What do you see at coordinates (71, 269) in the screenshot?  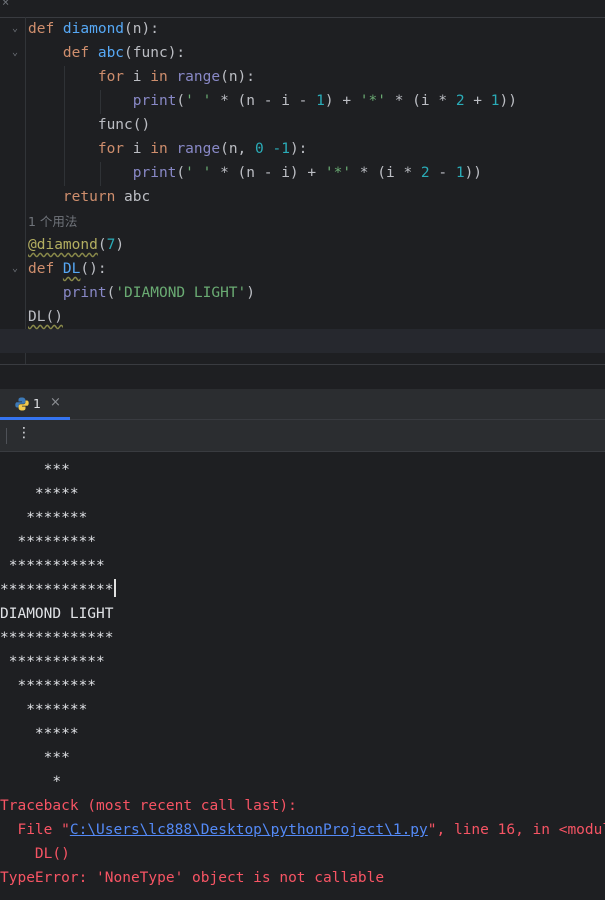 I see `code-token: DL` at bounding box center [71, 269].